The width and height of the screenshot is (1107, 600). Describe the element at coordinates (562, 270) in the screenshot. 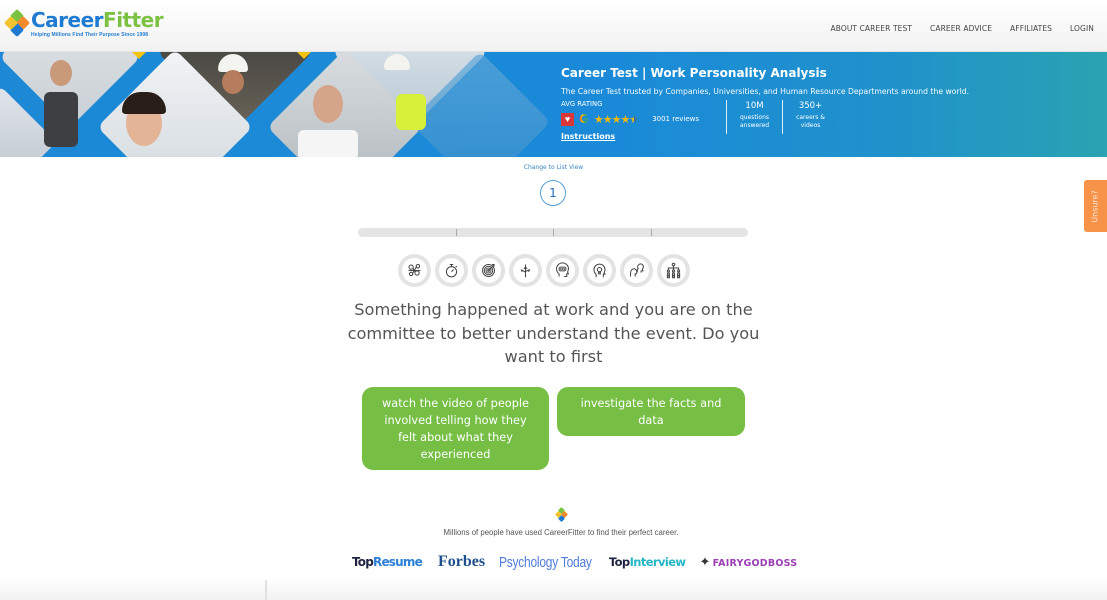

I see `head-chat-icon` at that location.